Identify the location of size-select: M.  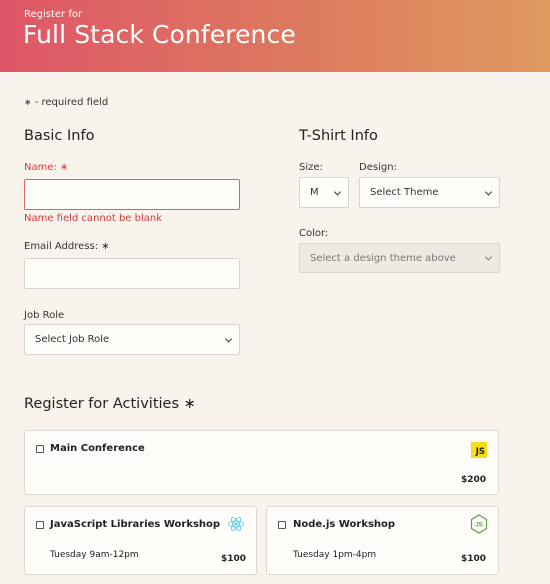
(324, 192).